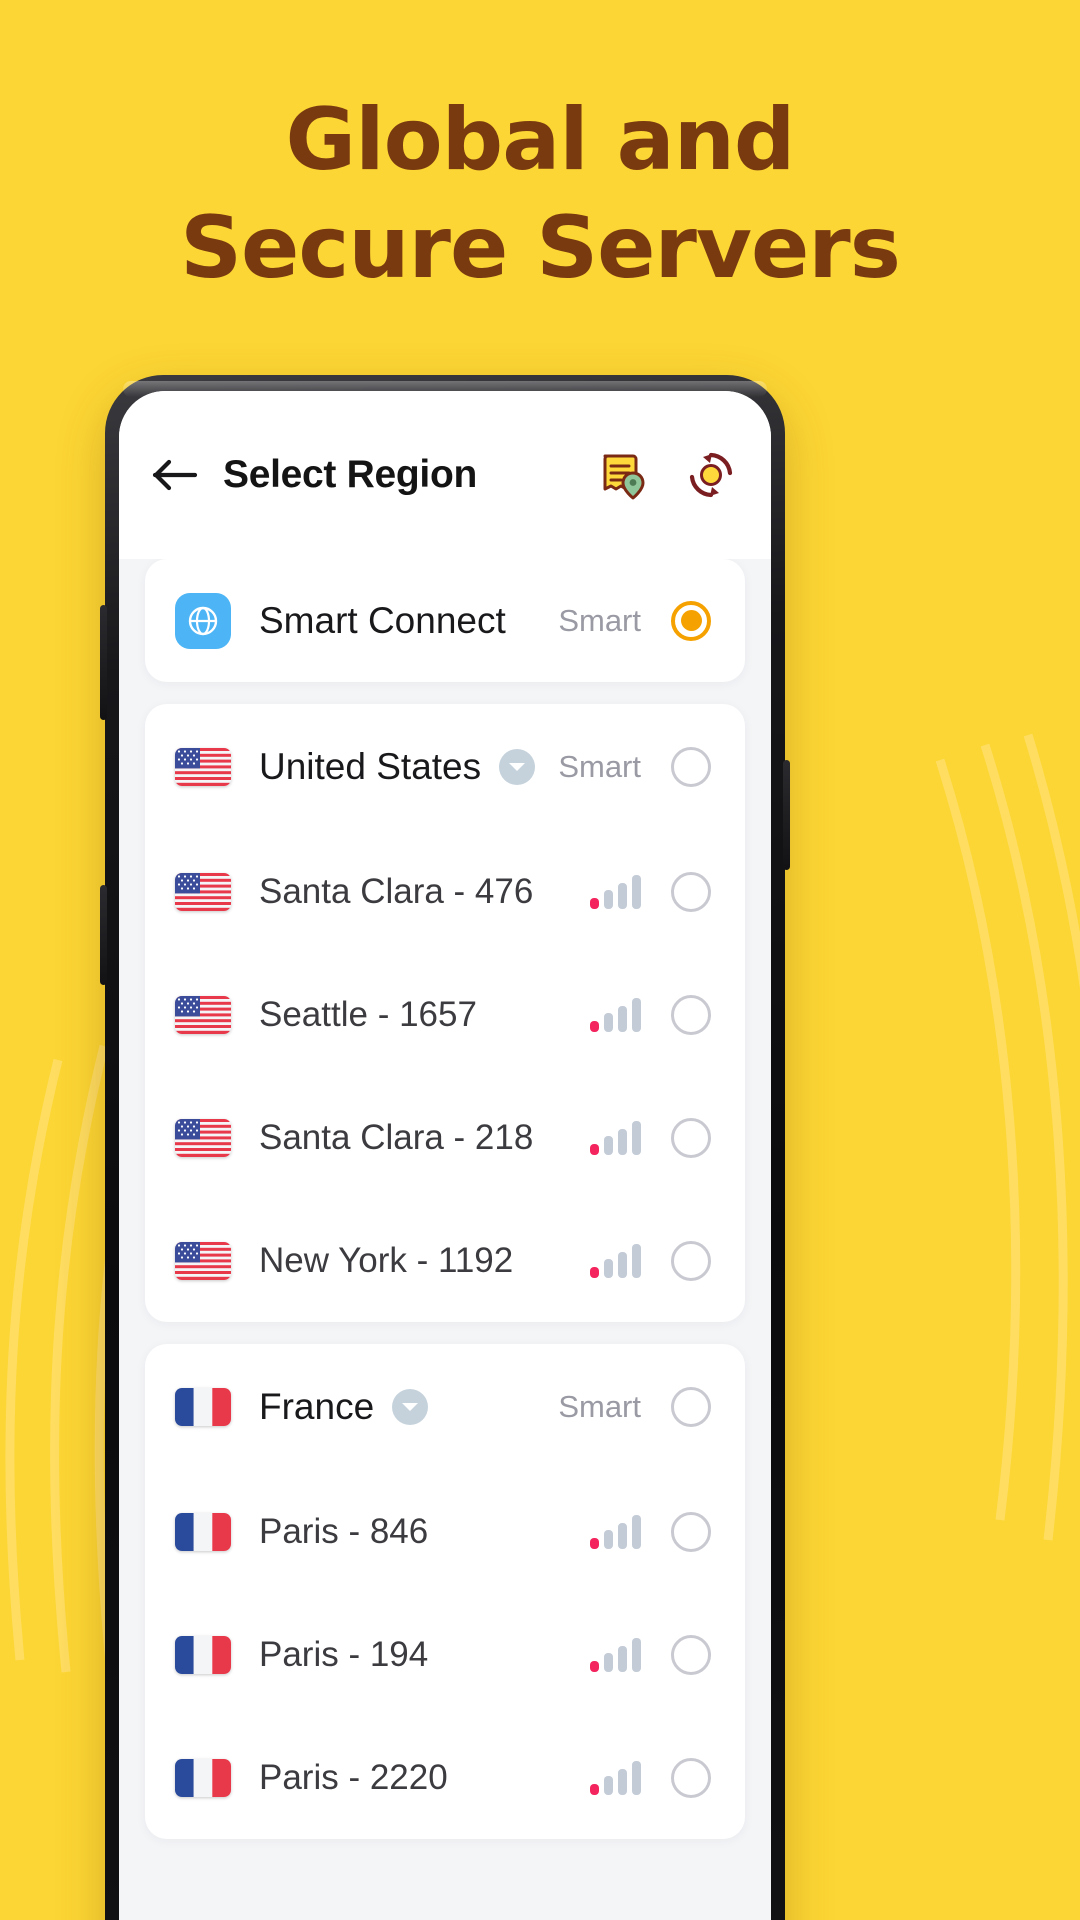  I want to click on list-item-server: Seattle - 1657, so click(445, 1014).